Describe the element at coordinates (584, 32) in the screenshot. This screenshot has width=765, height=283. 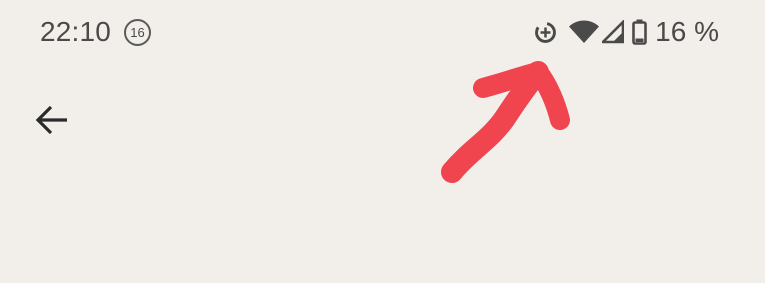
I see `wifi-icon` at that location.